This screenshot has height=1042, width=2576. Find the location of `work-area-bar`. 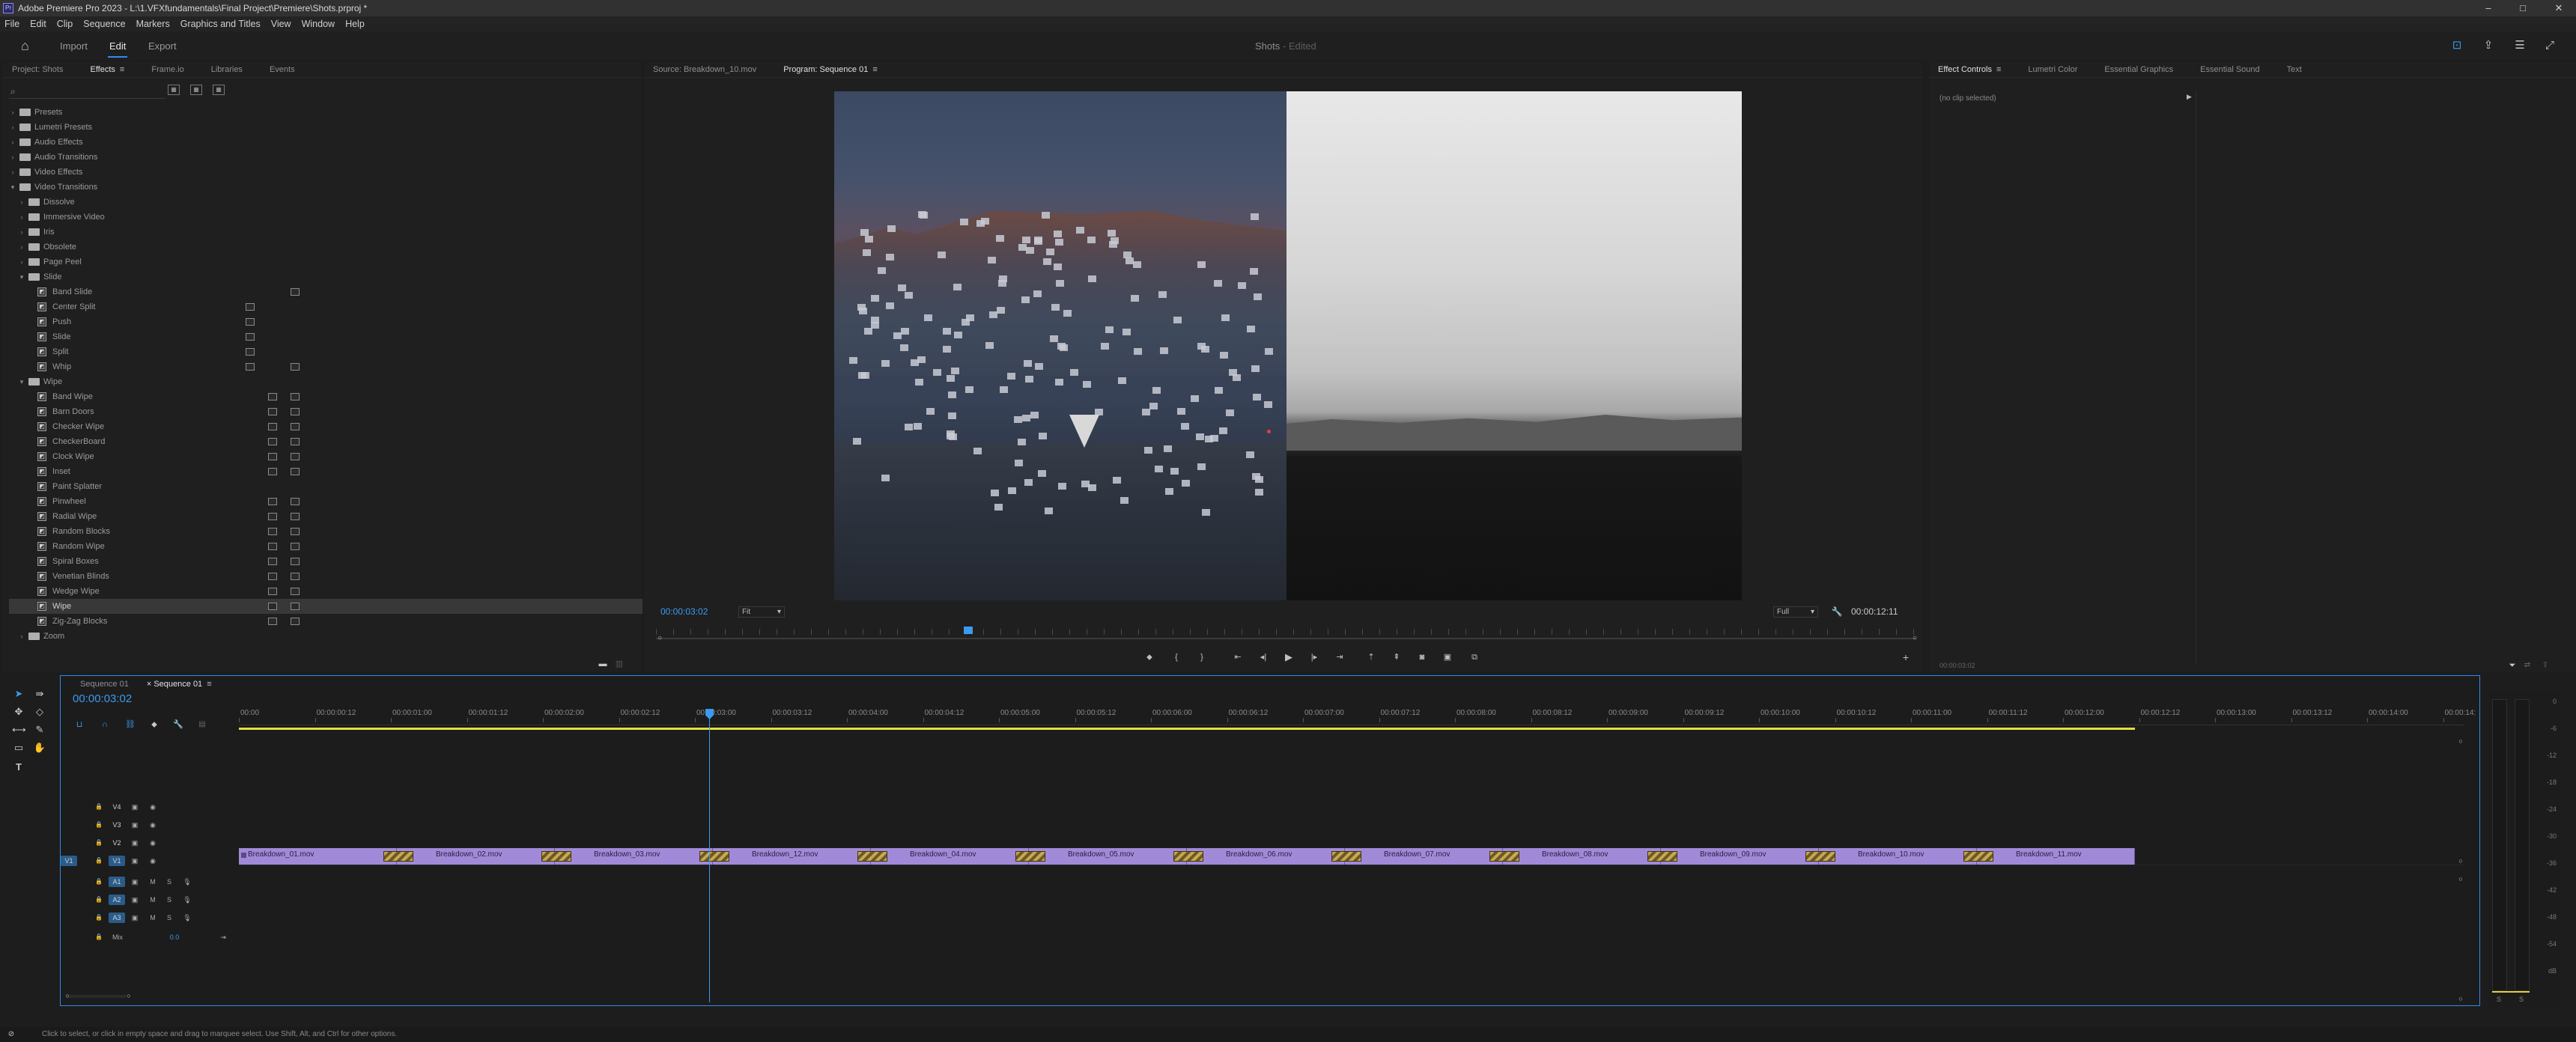

work-area-bar is located at coordinates (1187, 729).